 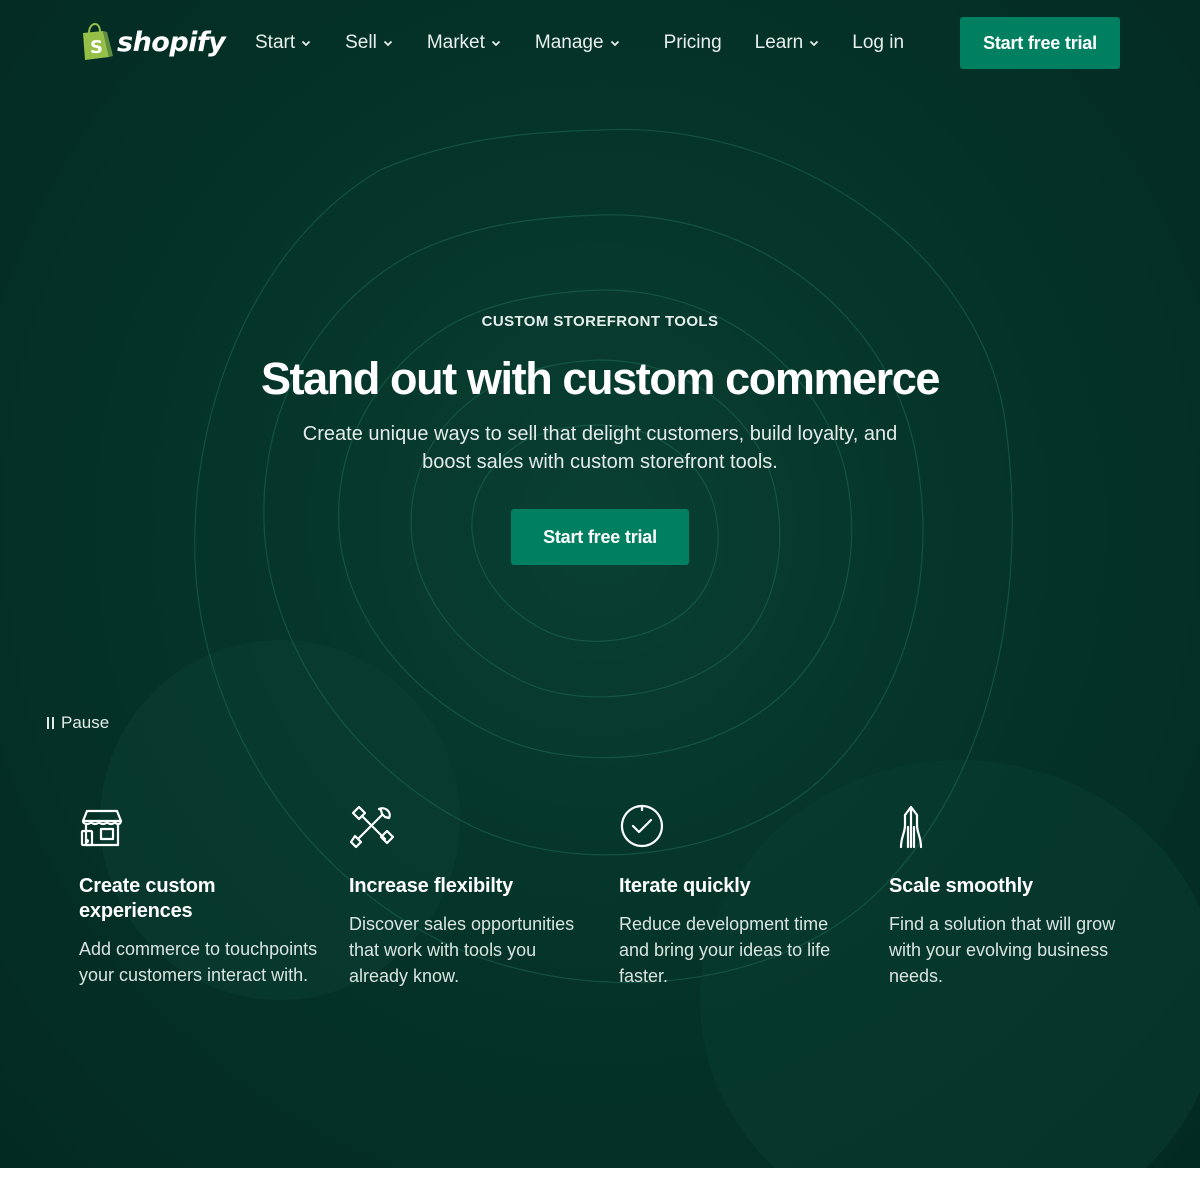 What do you see at coordinates (600, 1184) in the screenshot?
I see `page-footer-edge` at bounding box center [600, 1184].